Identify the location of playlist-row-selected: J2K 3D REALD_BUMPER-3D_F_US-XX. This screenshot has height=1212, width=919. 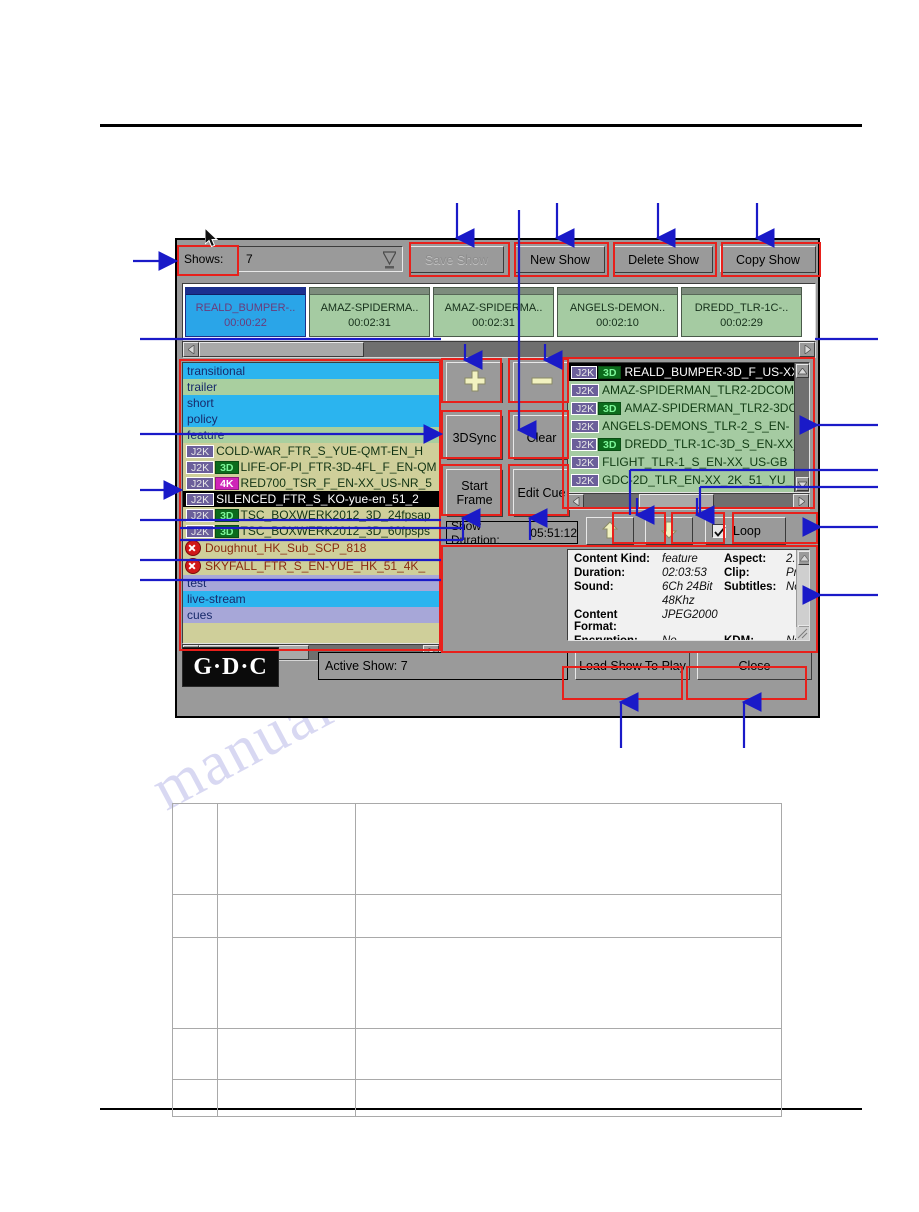
(681, 372).